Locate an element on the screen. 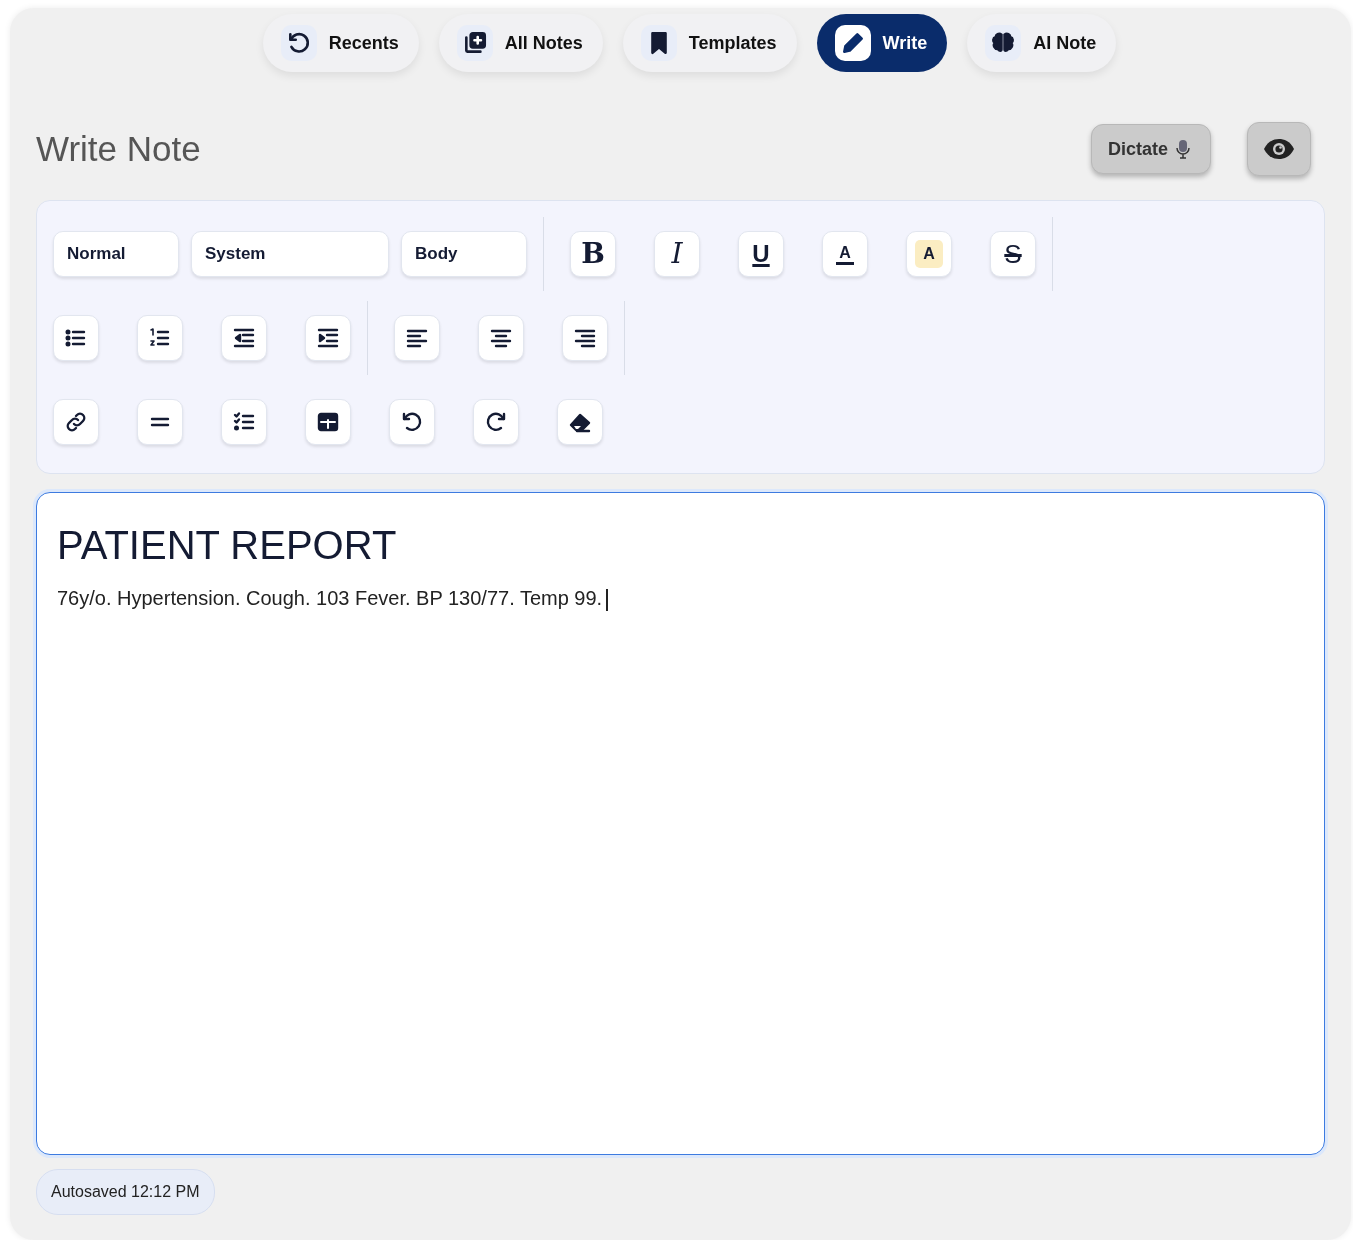  outdent-icon is located at coordinates (244, 338).